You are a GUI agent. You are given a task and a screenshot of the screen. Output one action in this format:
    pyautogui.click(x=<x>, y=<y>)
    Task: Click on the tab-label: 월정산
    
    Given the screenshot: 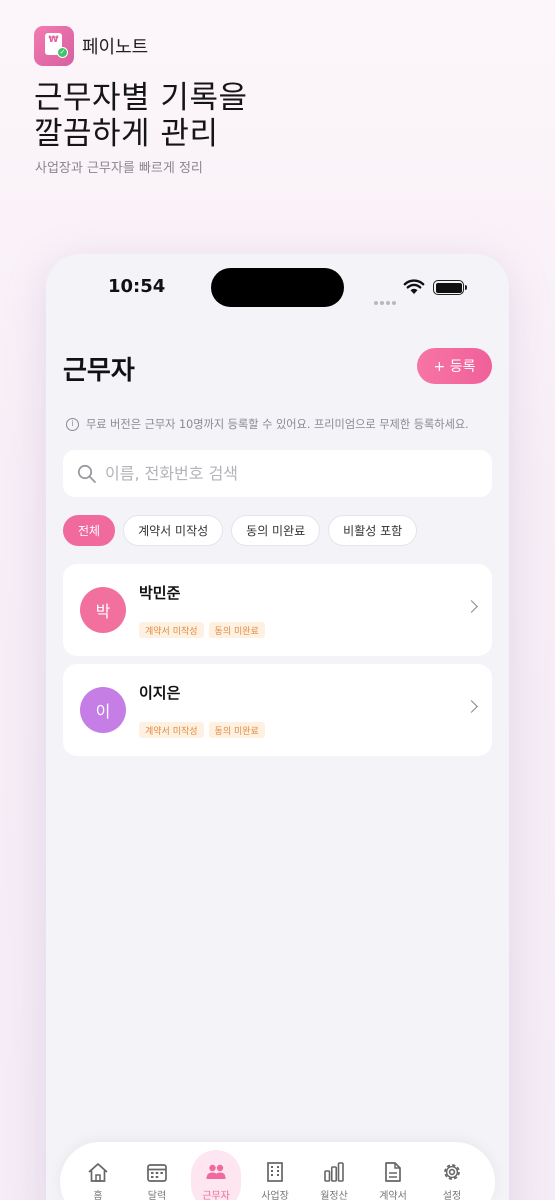 What is the action you would take?
    pyautogui.click(x=334, y=1195)
    